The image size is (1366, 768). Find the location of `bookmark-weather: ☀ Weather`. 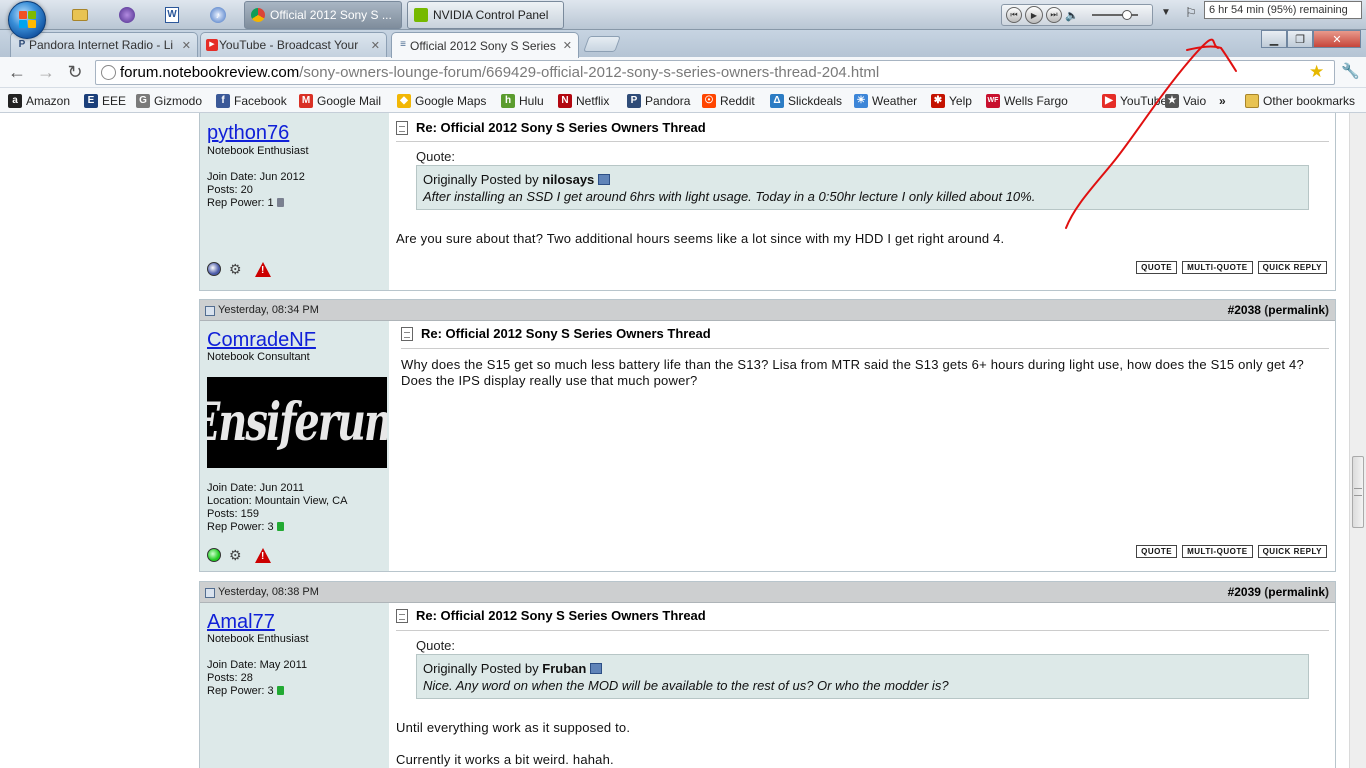

bookmark-weather: ☀ Weather is located at coordinates (885, 100).